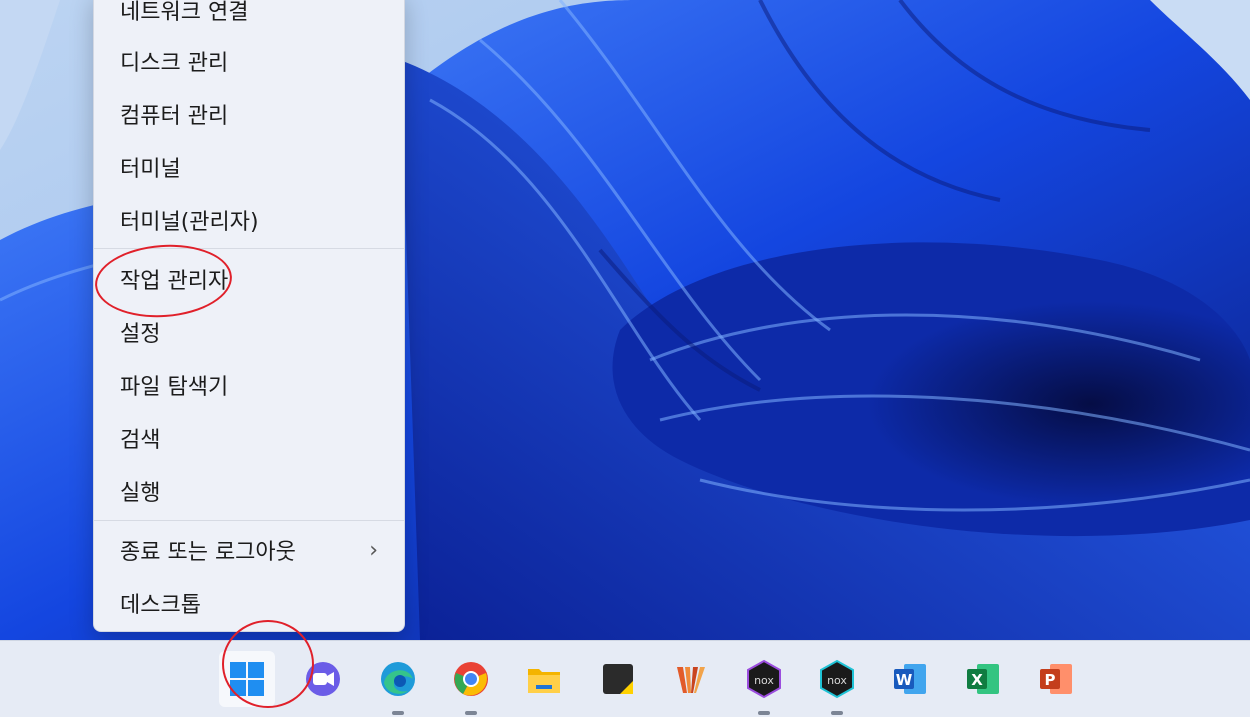 Image resolution: width=1250 pixels, height=717 pixels. I want to click on menu-separator, so click(249, 520).